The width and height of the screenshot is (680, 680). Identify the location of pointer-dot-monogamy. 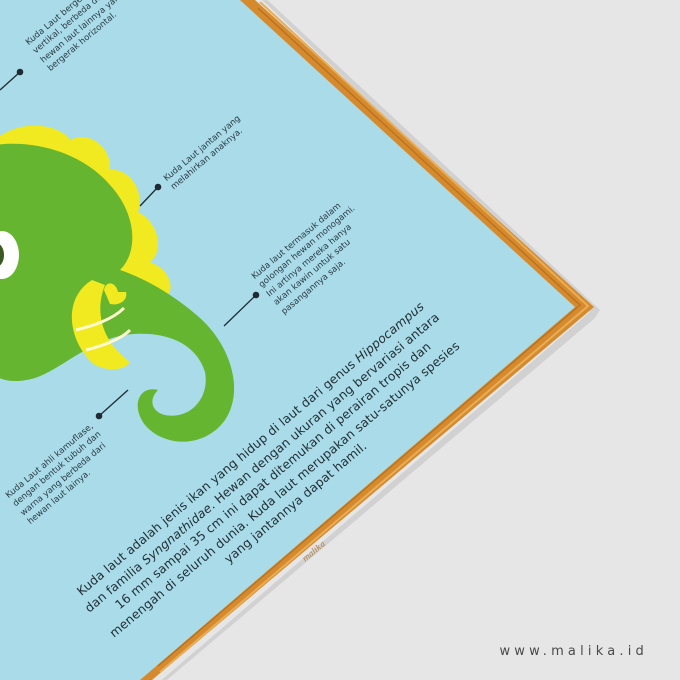
(256, 295).